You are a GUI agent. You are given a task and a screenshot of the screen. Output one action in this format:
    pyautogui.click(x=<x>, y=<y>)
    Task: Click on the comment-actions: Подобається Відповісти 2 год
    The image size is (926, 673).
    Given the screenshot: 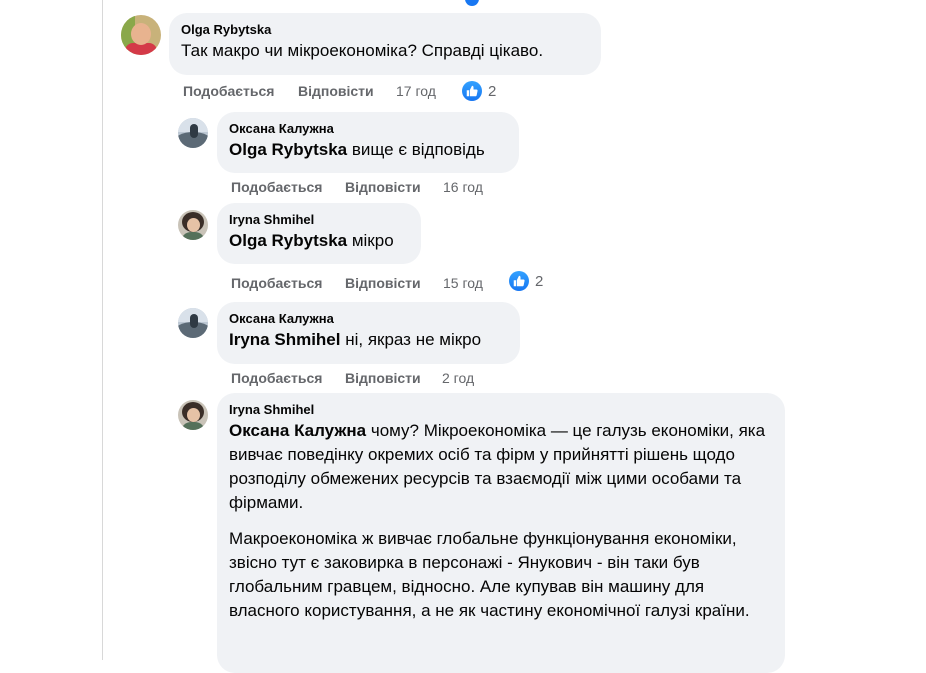 What is the action you would take?
    pyautogui.click(x=366, y=379)
    